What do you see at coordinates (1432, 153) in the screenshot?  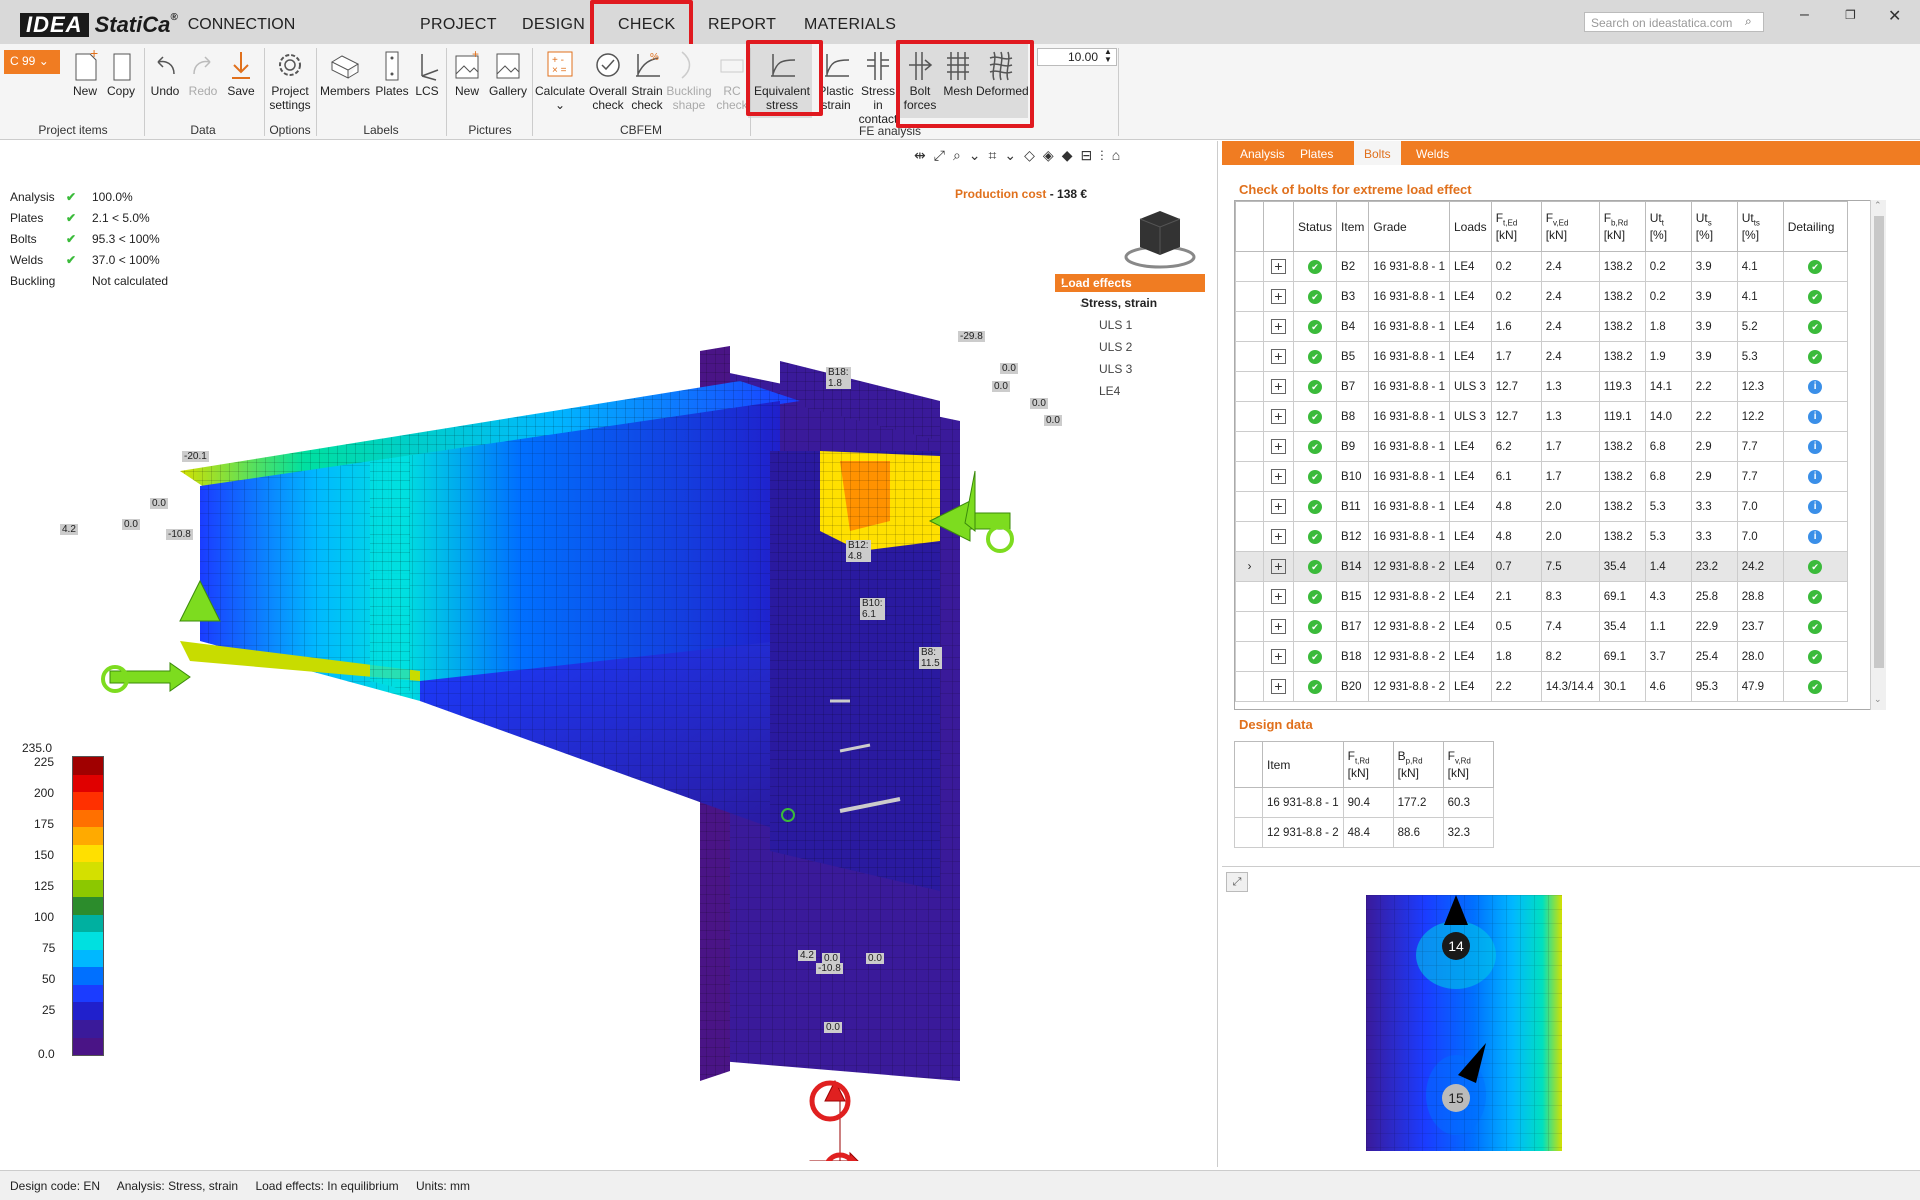 I see `tab-welds: Welds` at bounding box center [1432, 153].